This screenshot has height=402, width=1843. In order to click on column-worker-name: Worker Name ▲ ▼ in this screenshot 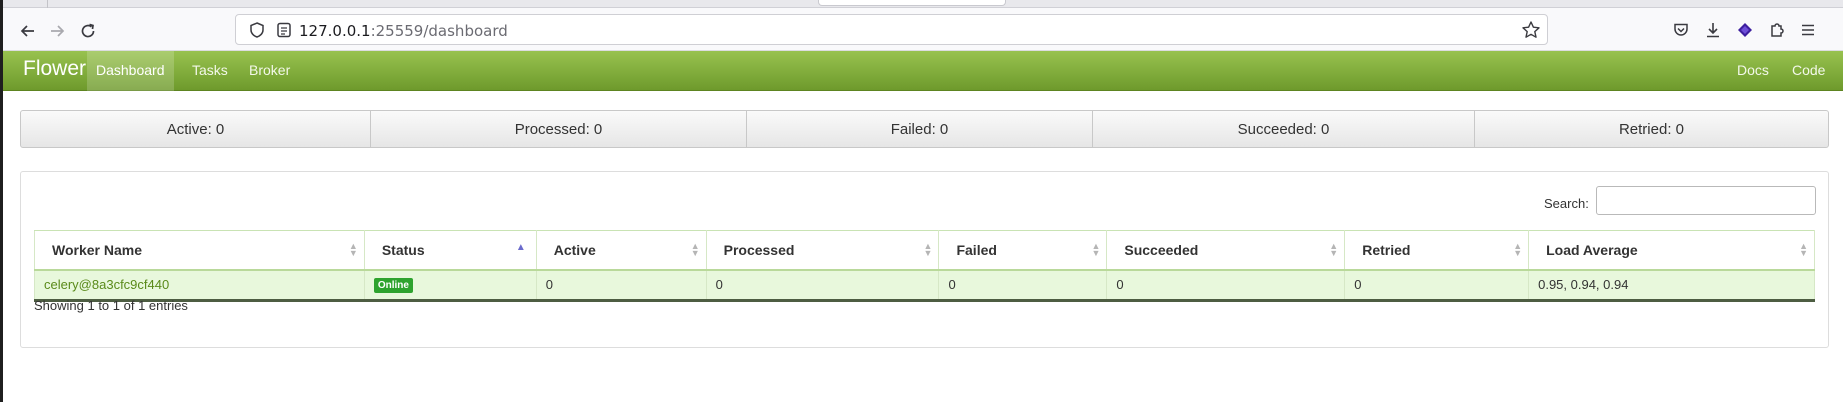, I will do `click(199, 250)`.